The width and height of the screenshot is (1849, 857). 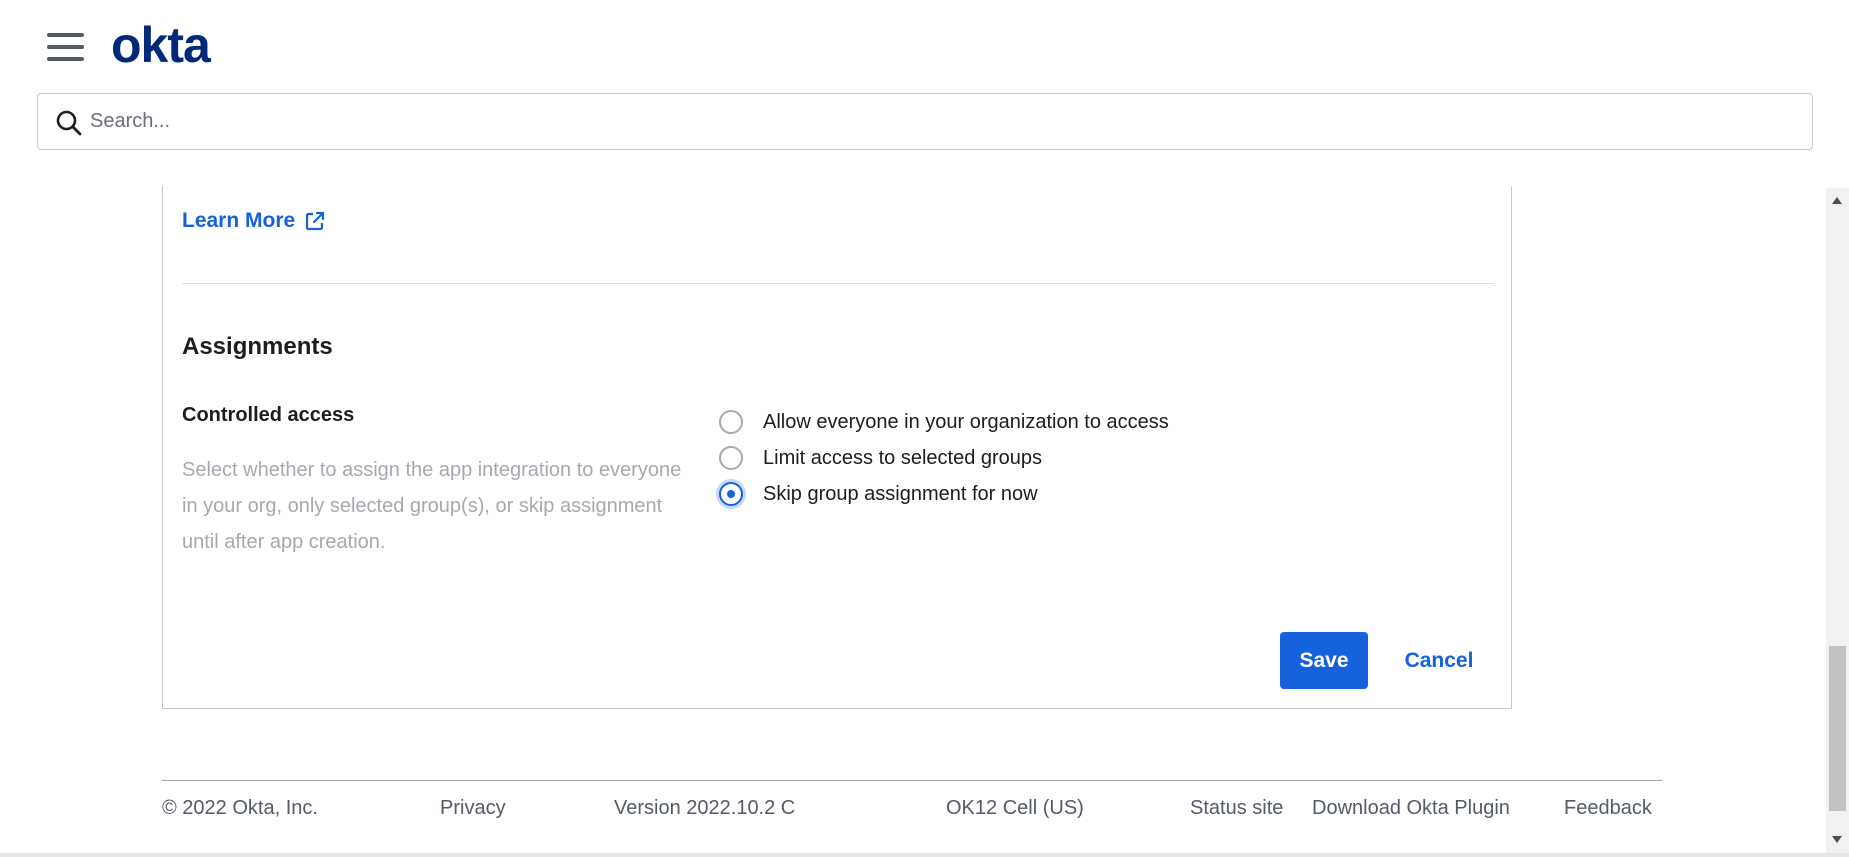 I want to click on radio-option-limit-groups: Limit access to selected groups, so click(x=942, y=458).